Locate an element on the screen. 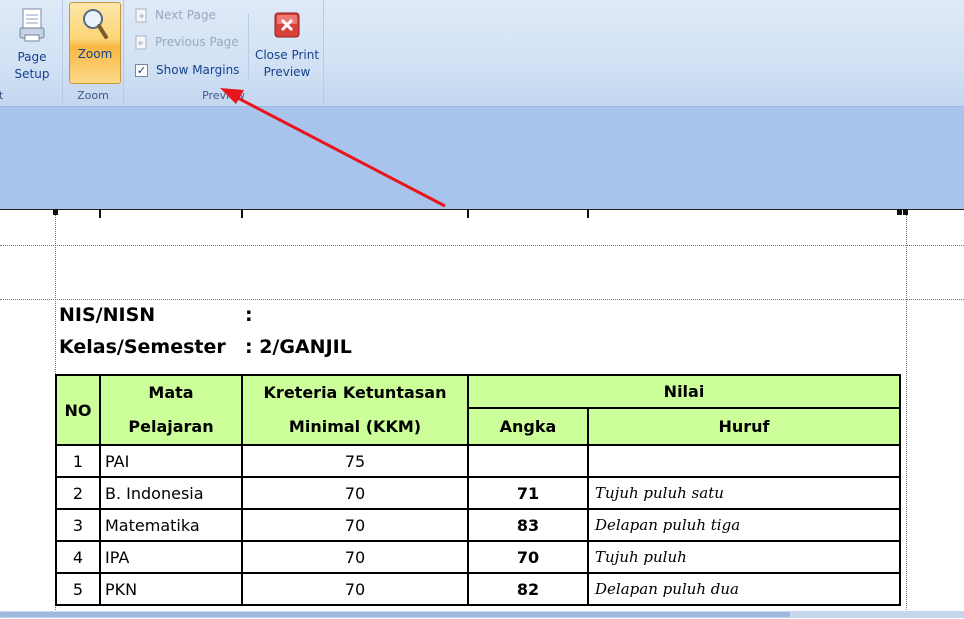 The width and height of the screenshot is (964, 619). right-margin-line is located at coordinates (906, 410).